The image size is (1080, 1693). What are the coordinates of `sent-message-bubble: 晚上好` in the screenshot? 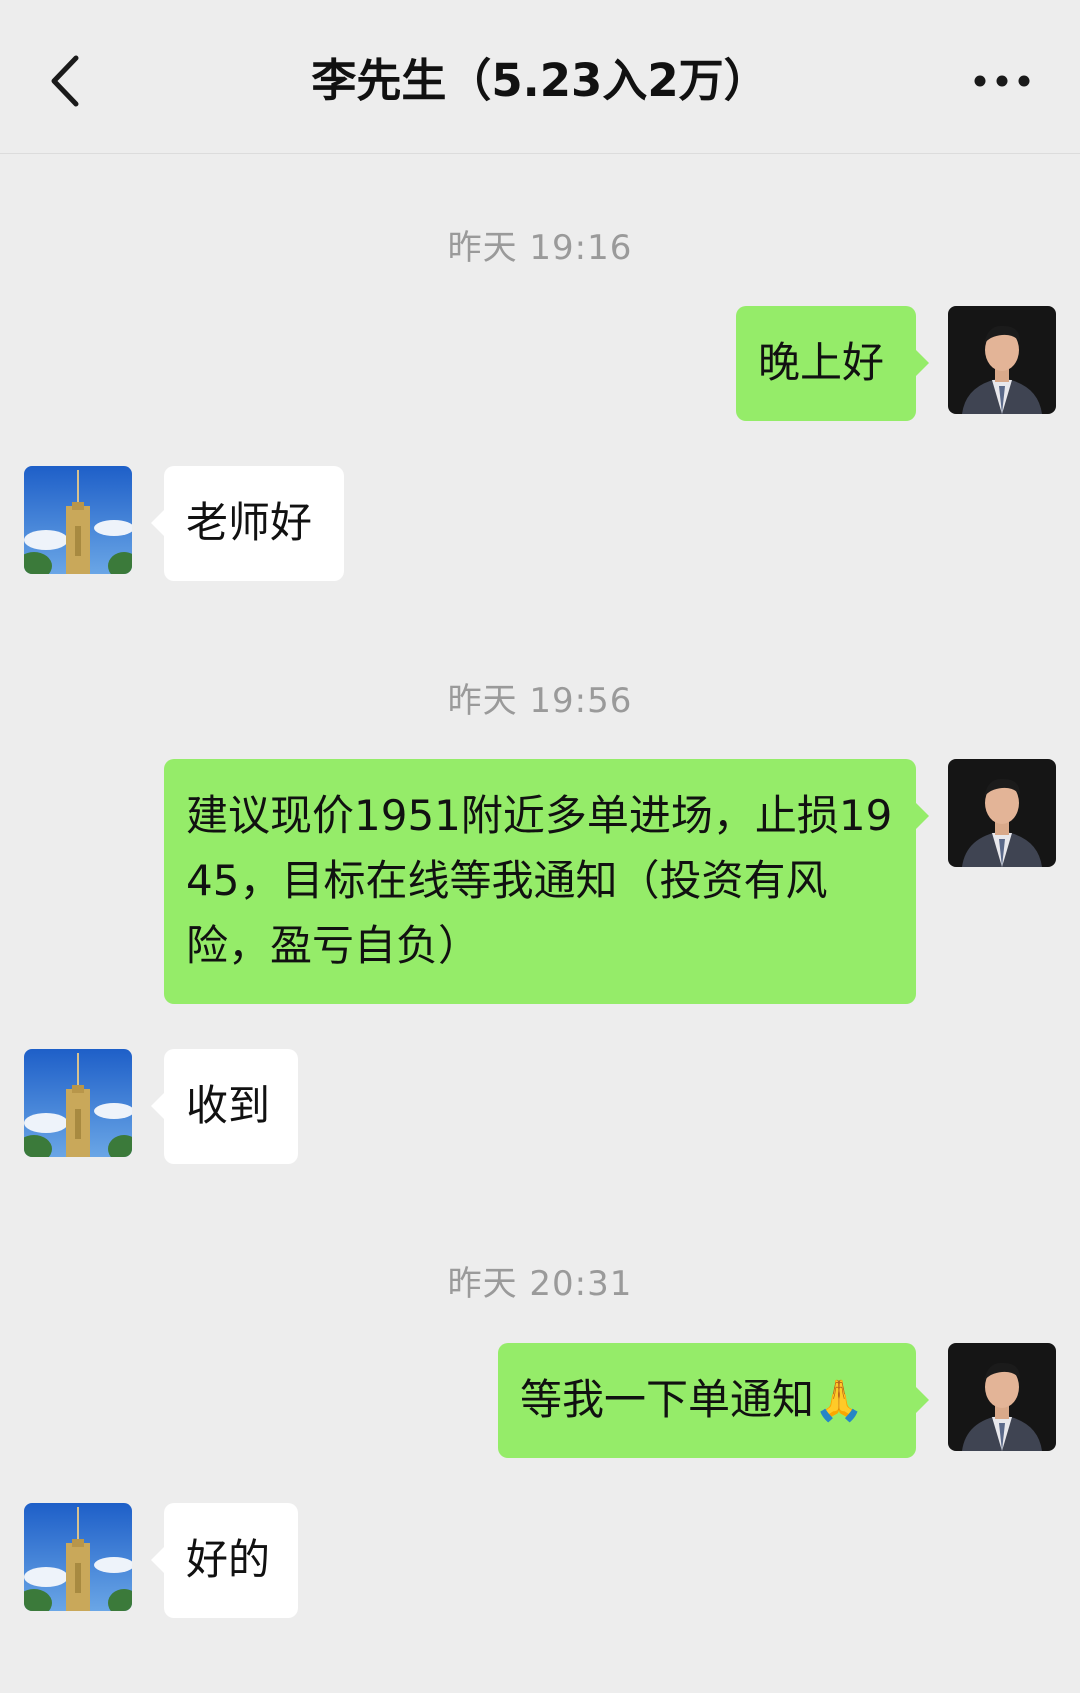 It's located at (826, 363).